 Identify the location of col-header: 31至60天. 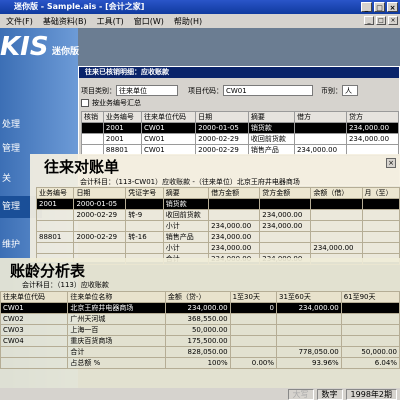
(309, 297).